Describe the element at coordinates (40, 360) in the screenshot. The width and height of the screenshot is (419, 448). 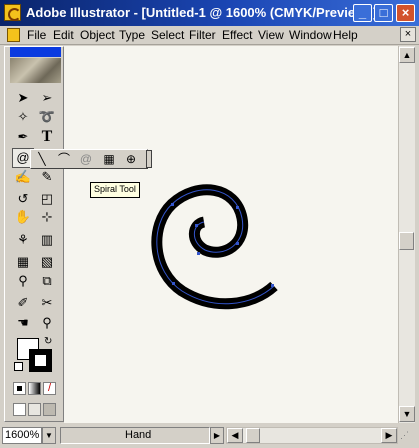
I see `stroke-swatch` at that location.